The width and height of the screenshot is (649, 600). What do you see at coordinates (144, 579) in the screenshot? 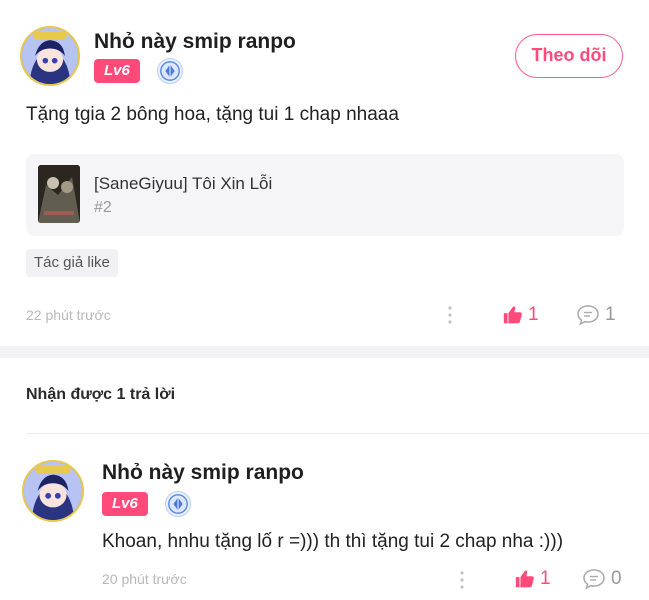
I see `reply-timestamp: 20 phút trước` at bounding box center [144, 579].